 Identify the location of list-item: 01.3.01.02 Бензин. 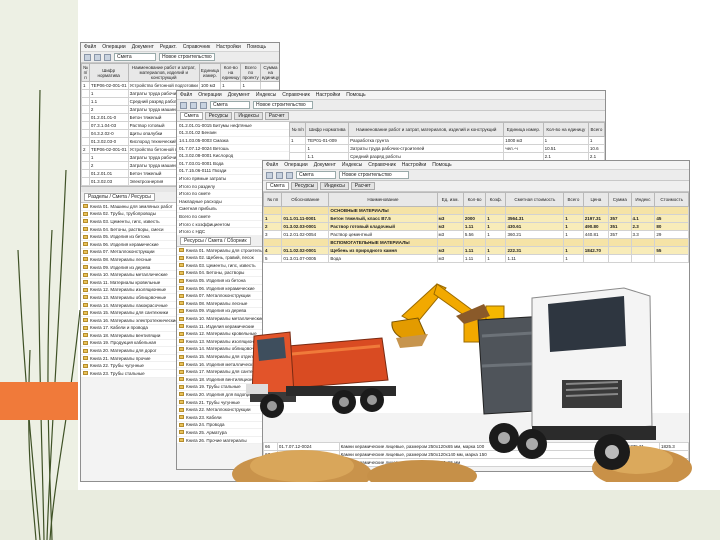
(233, 134).